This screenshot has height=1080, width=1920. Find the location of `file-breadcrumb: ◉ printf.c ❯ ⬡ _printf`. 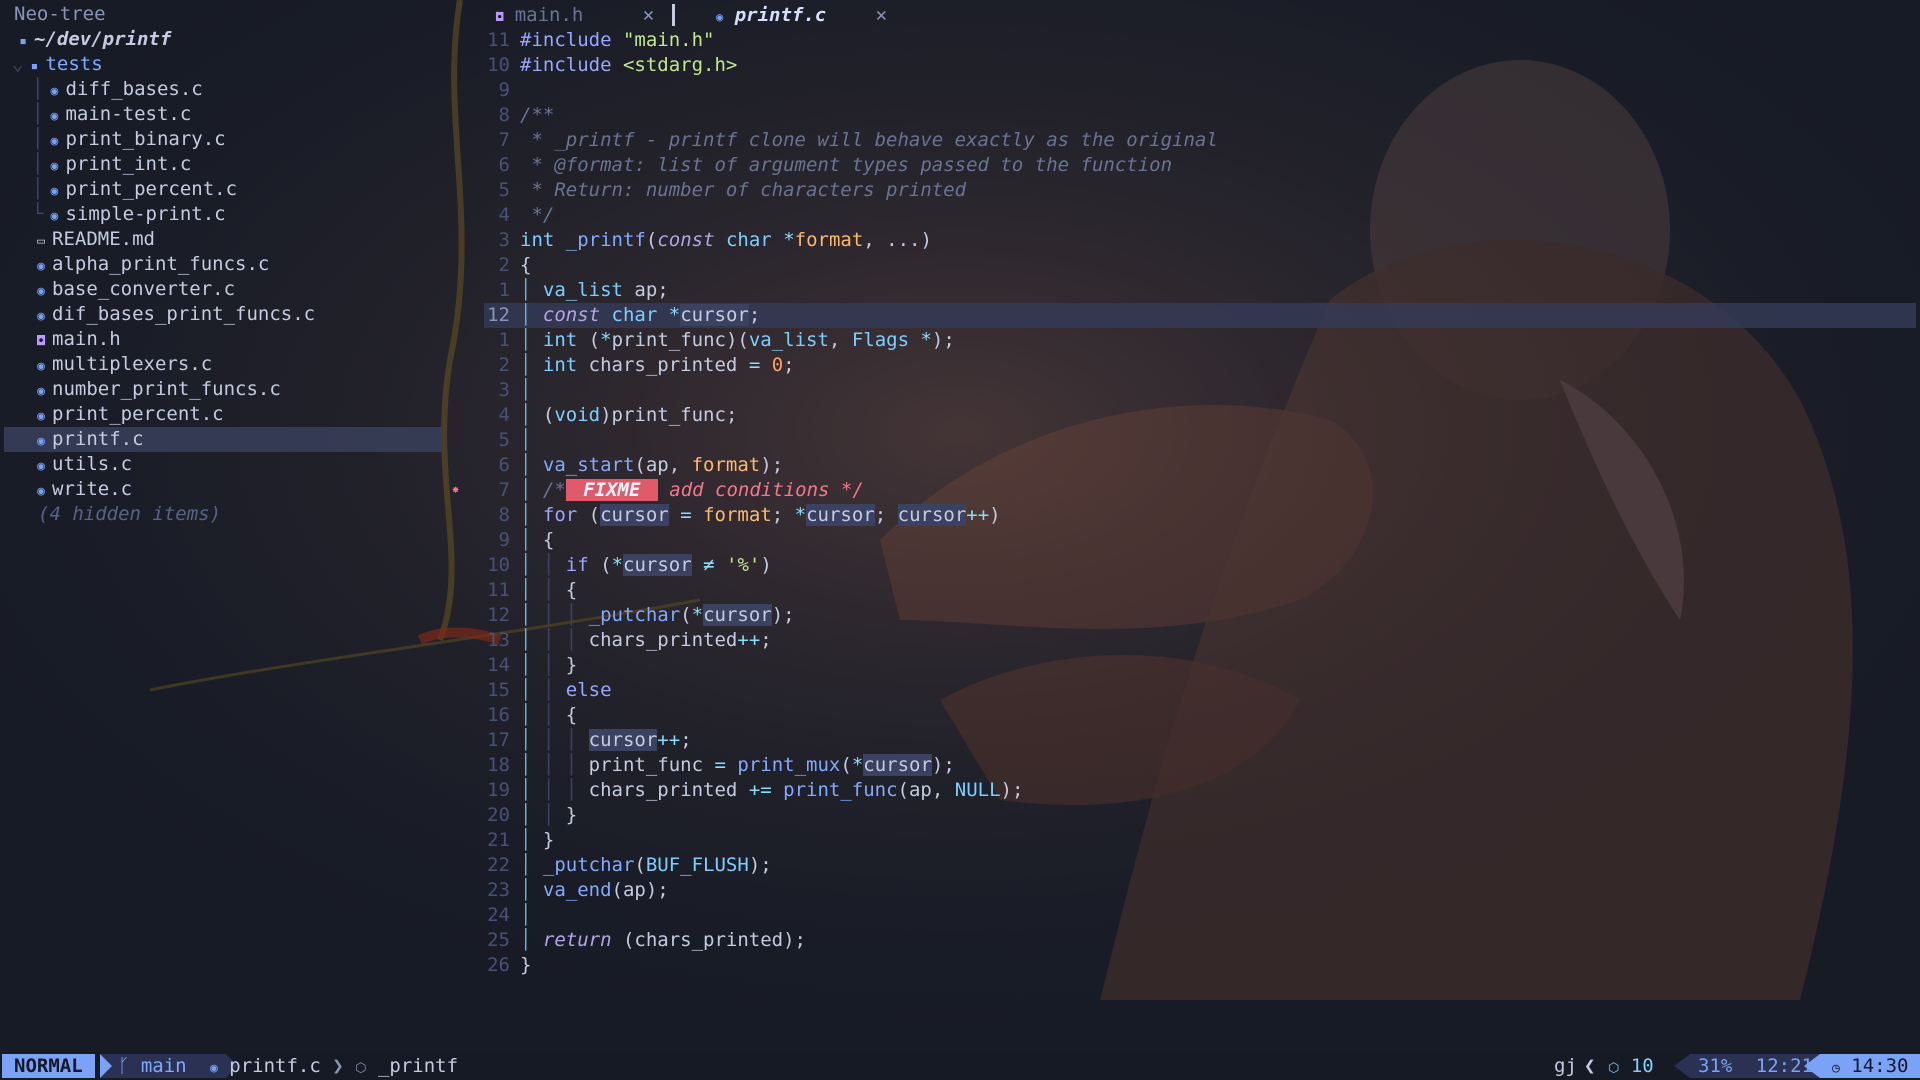

file-breadcrumb: ◉ printf.c ❯ ⬡ _printf is located at coordinates (334, 1066).